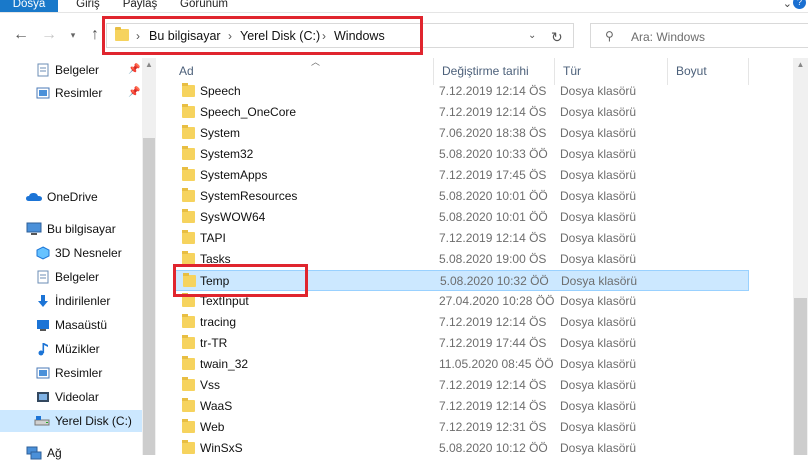 The height and width of the screenshot is (464, 808). Describe the element at coordinates (493, 238) in the screenshot. I see `file-date: 7.12.2019 12:14 ÖS` at that location.